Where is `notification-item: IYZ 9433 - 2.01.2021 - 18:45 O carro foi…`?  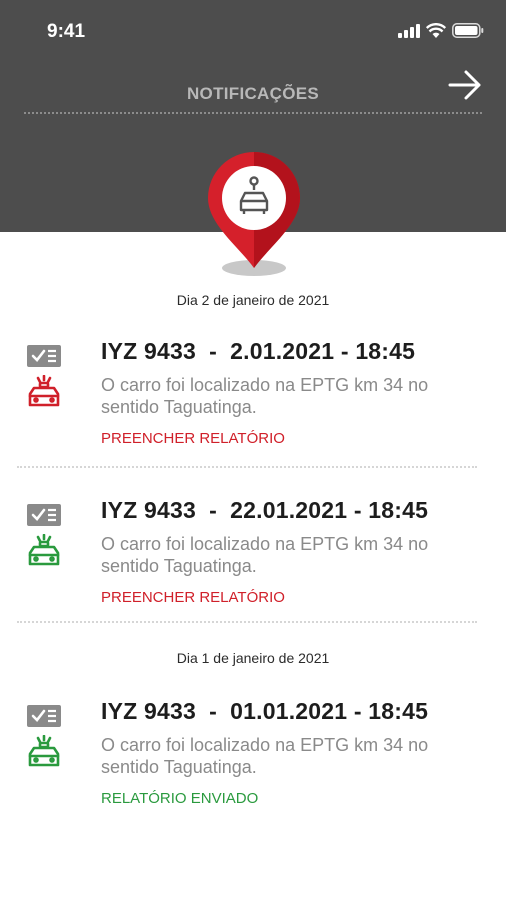
notification-item: IYZ 9433 - 2.01.2021 - 18:45 O carro foi… is located at coordinates (253, 395).